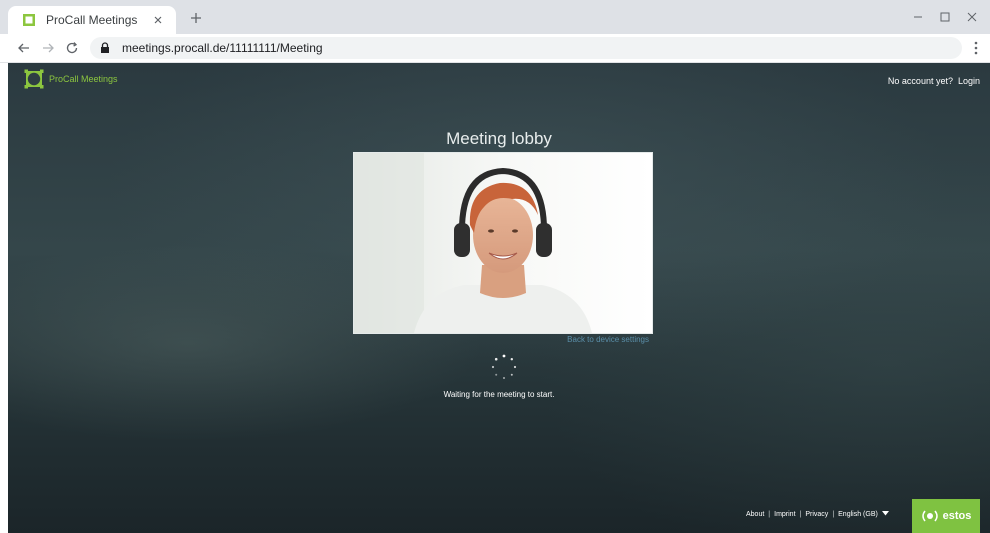 The image size is (990, 533). What do you see at coordinates (920, 81) in the screenshot?
I see `no-account-link: No account yet?` at bounding box center [920, 81].